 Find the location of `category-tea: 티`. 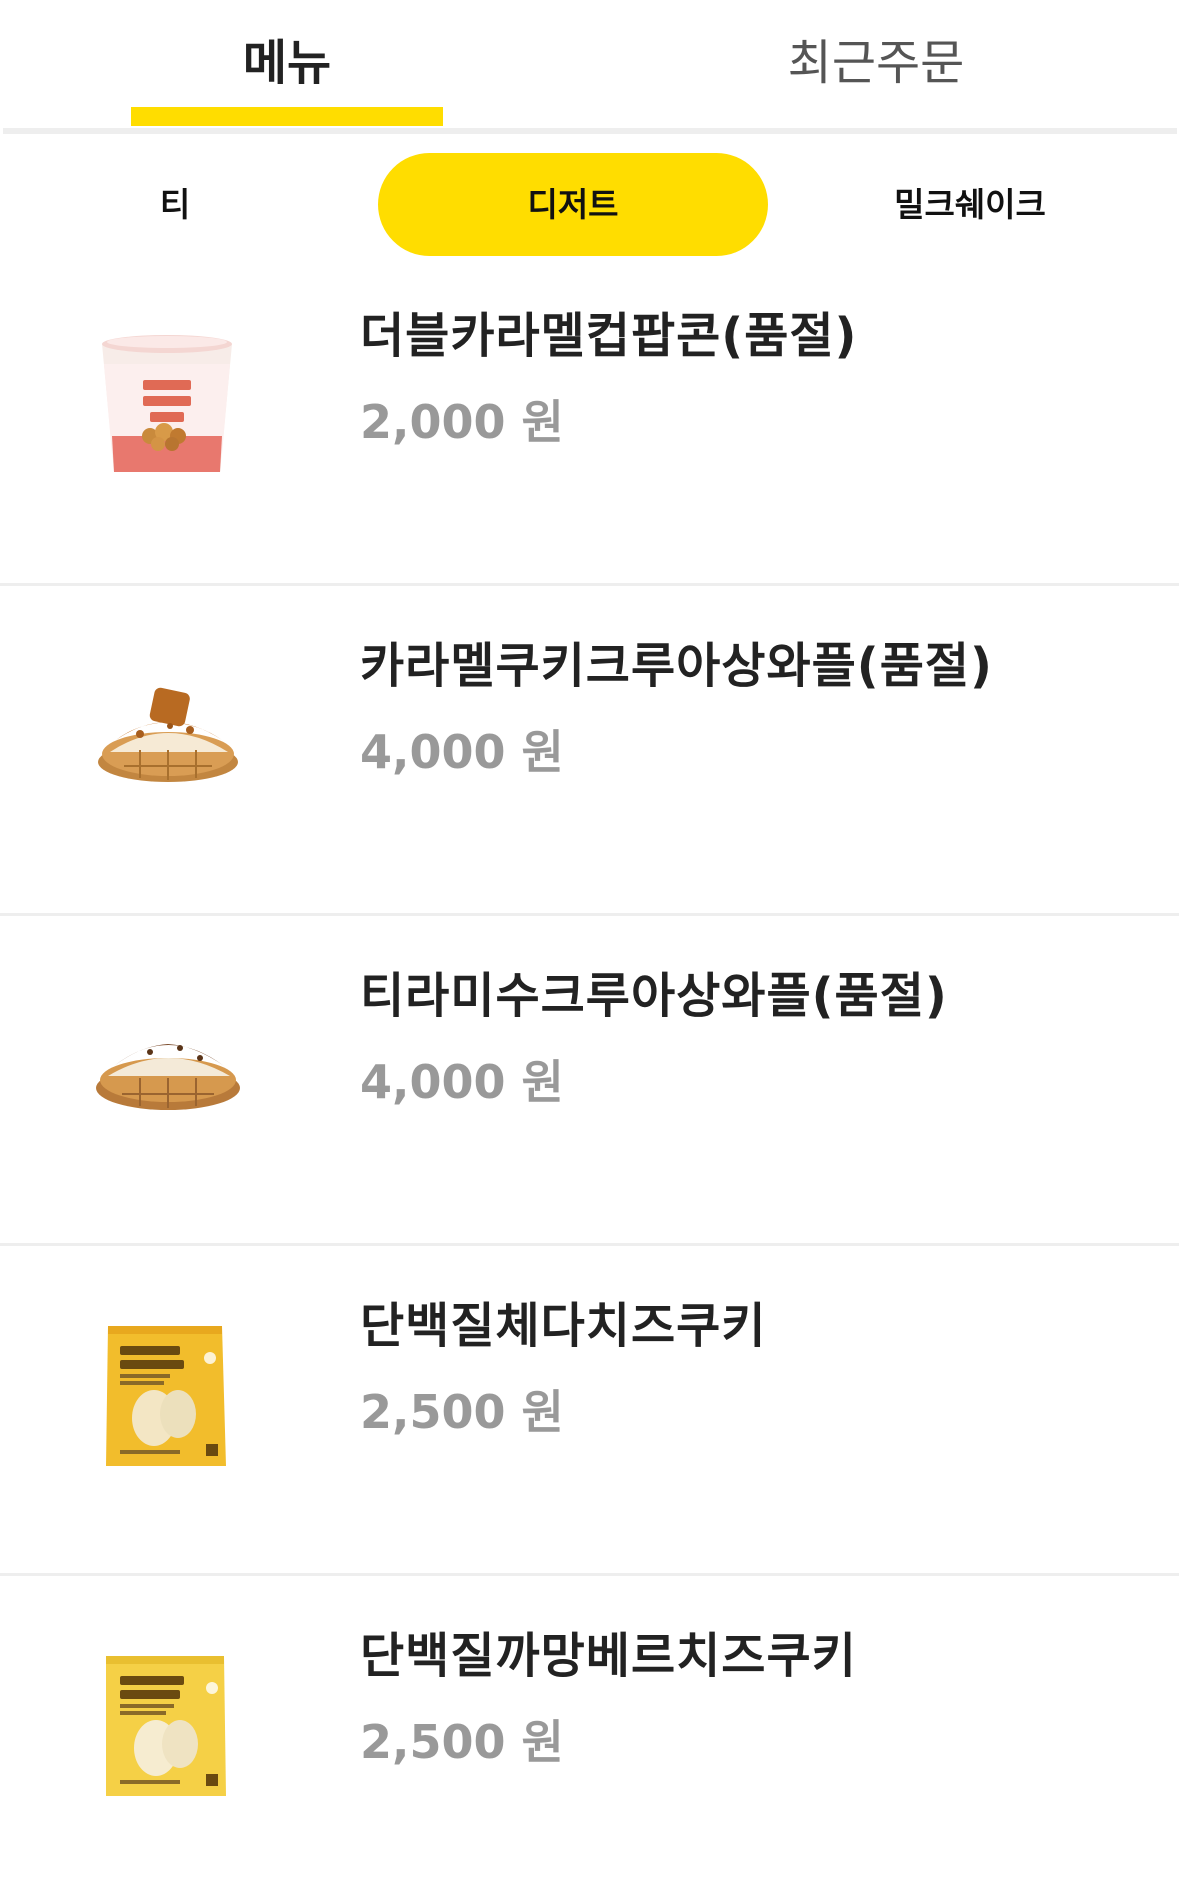

category-tea: 티 is located at coordinates (175, 204).